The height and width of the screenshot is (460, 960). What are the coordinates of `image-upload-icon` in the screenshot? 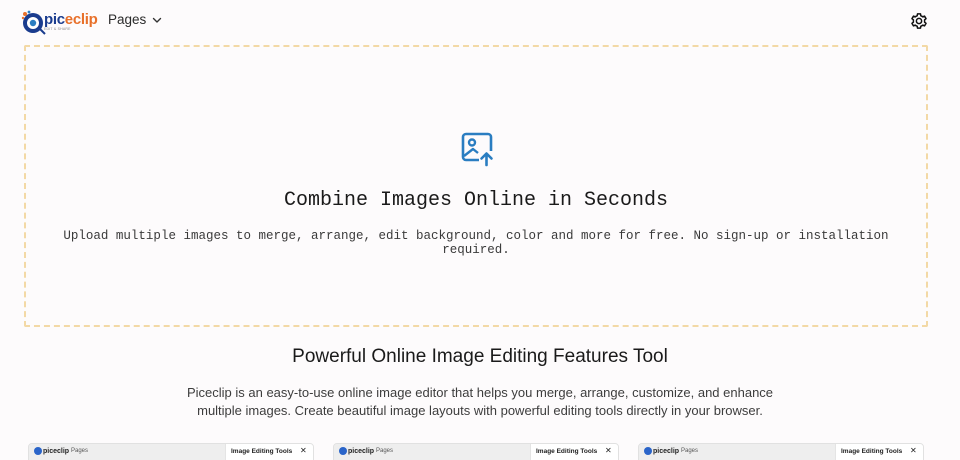 It's located at (478, 149).